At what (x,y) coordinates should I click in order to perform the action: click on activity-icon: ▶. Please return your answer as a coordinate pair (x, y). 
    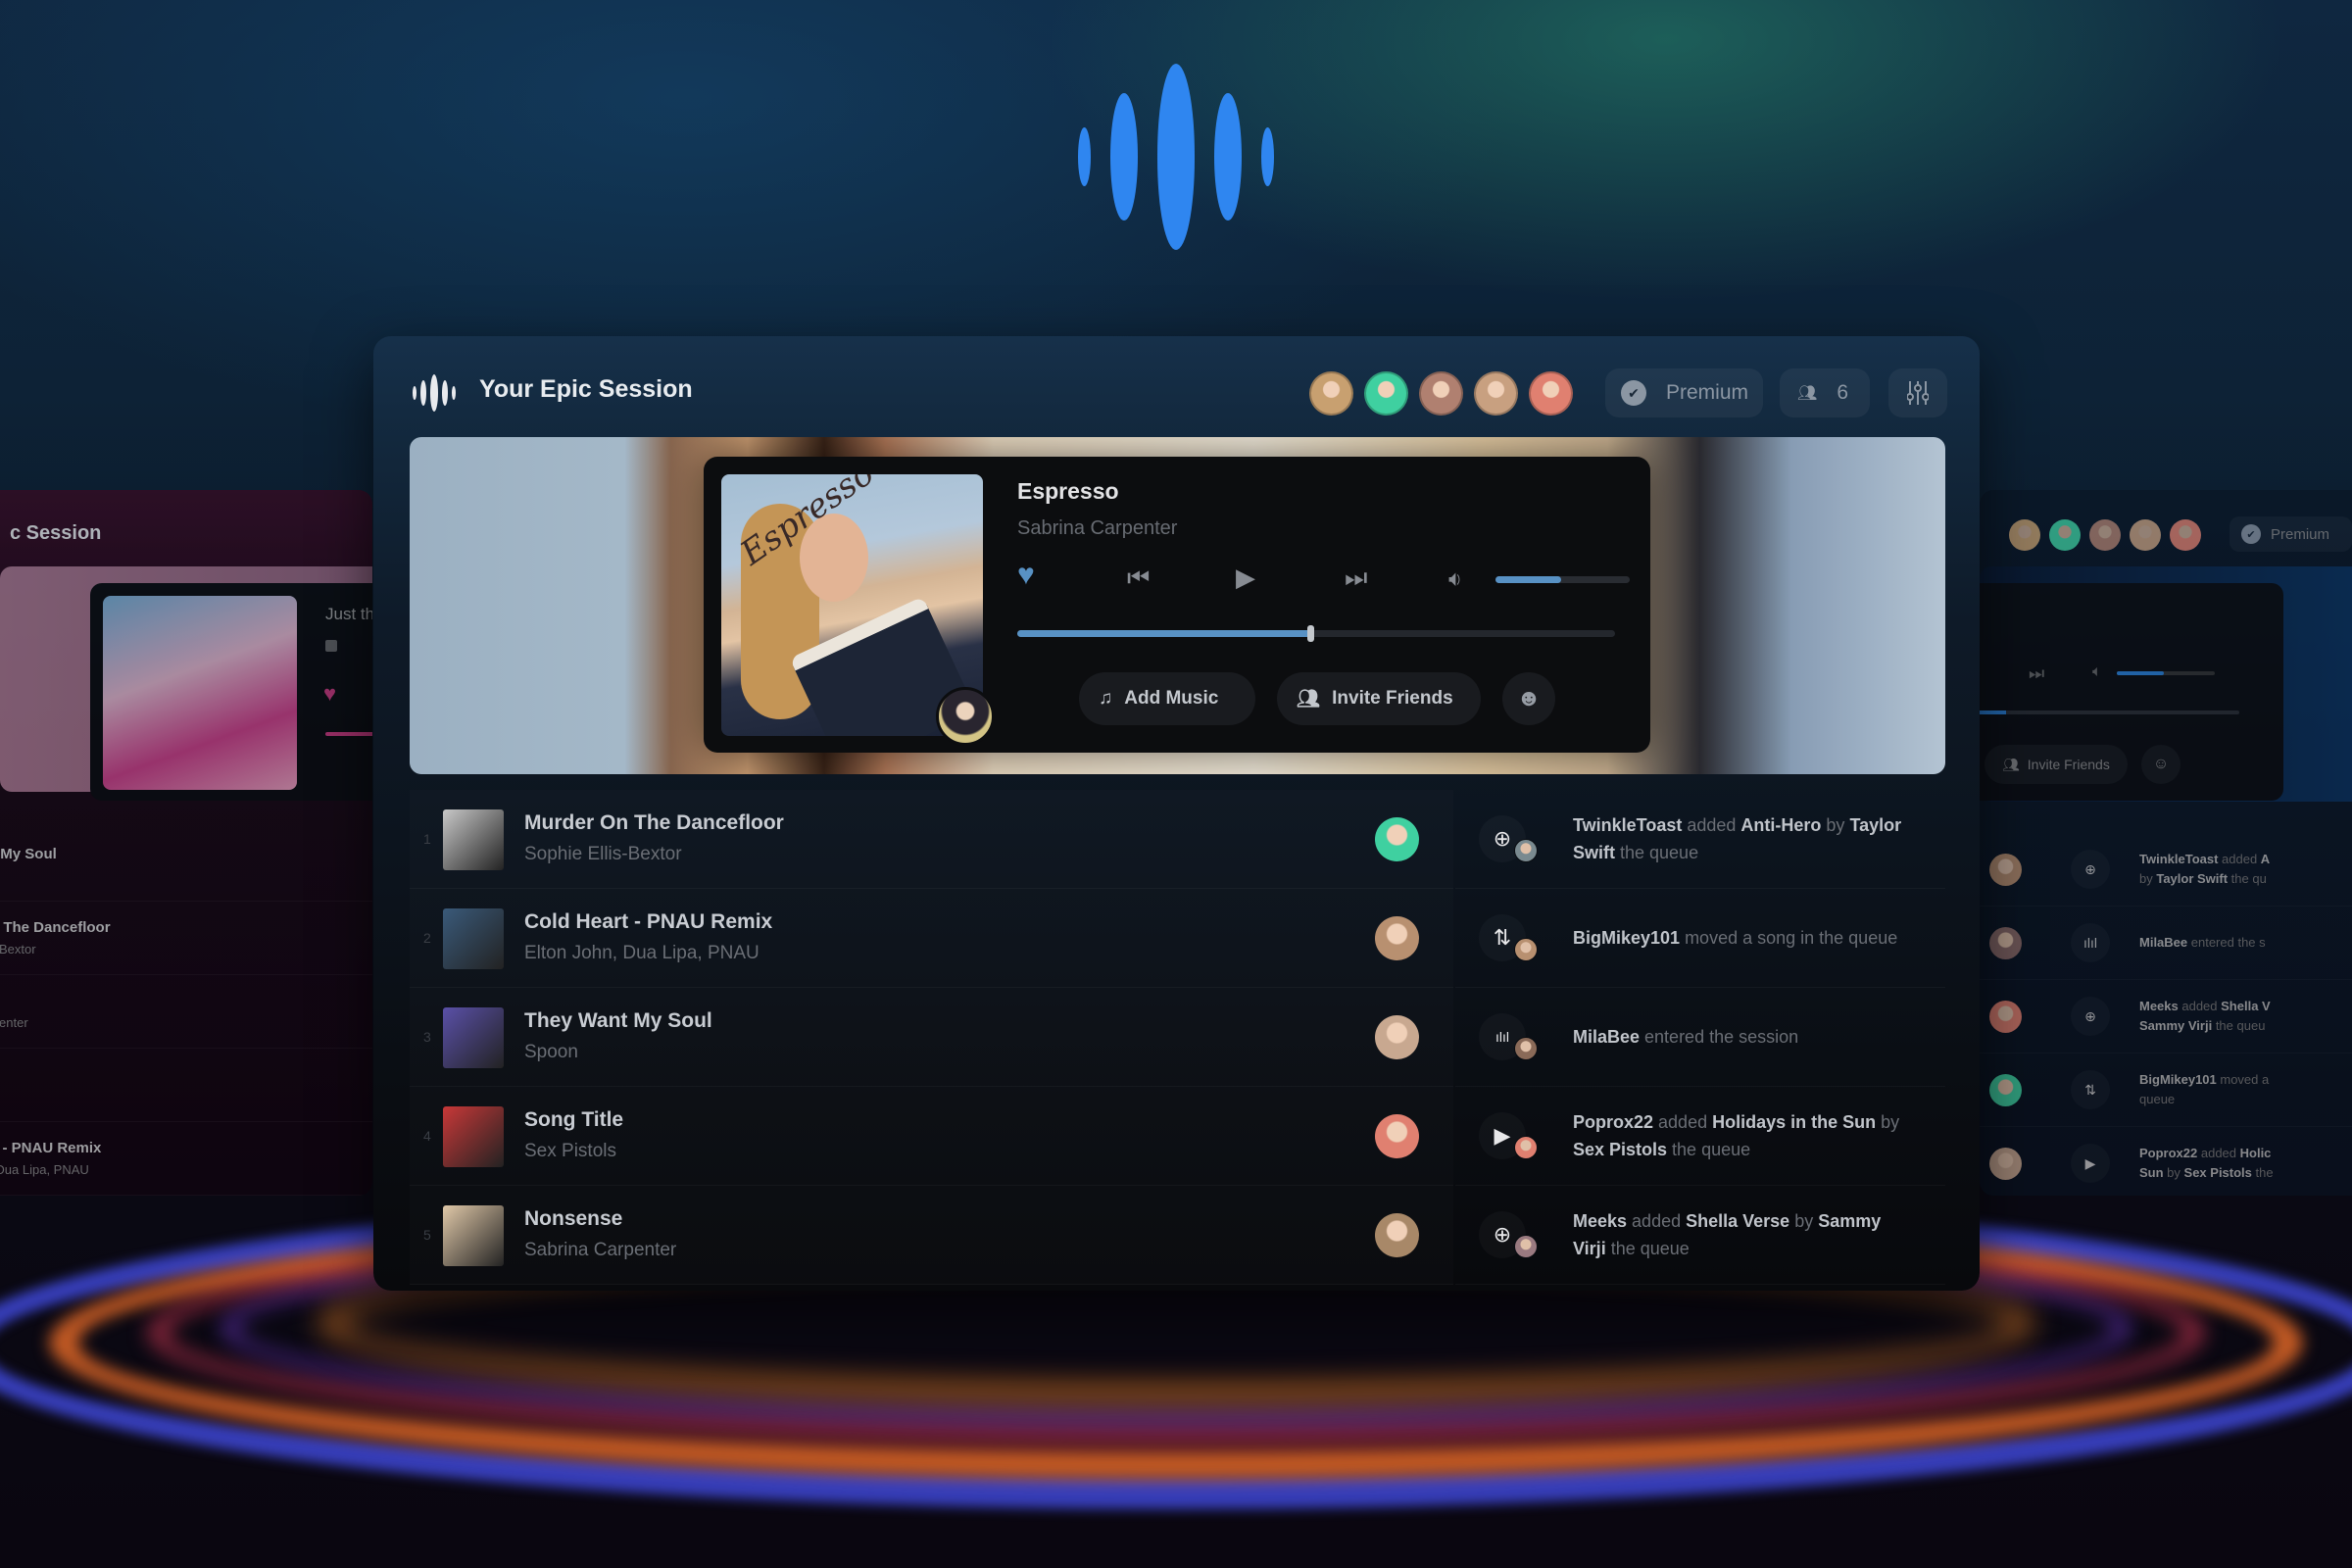
    Looking at the image, I should click on (2090, 1163).